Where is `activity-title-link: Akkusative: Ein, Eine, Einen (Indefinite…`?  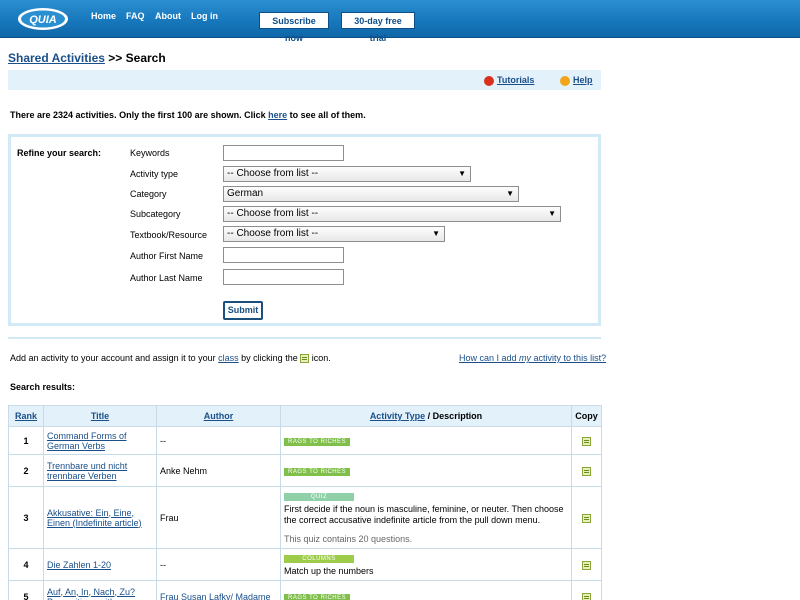
activity-title-link: Akkusative: Ein, Eine, Einen (Indefinite… is located at coordinates (94, 518).